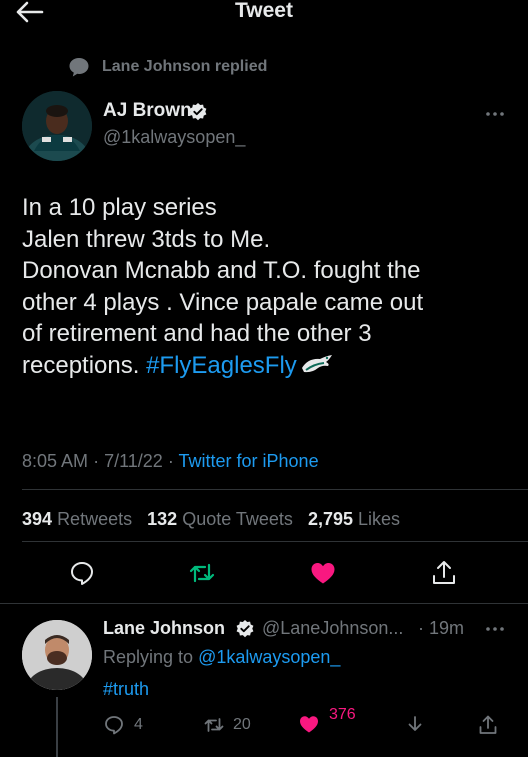  What do you see at coordinates (138, 724) in the screenshot?
I see `reply-count: 4` at bounding box center [138, 724].